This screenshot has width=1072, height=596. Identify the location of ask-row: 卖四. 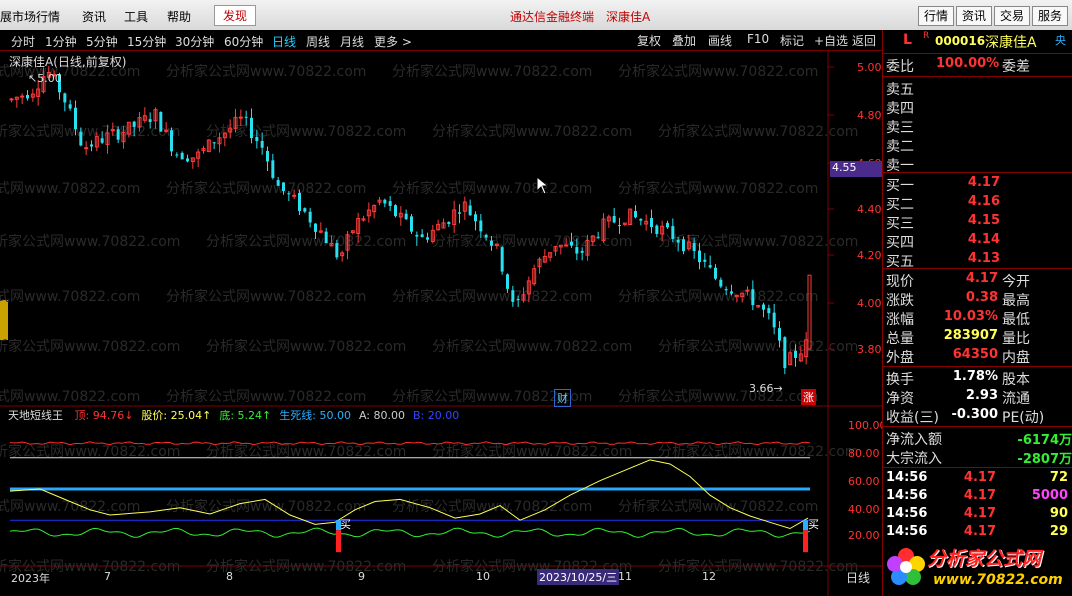
(979, 107).